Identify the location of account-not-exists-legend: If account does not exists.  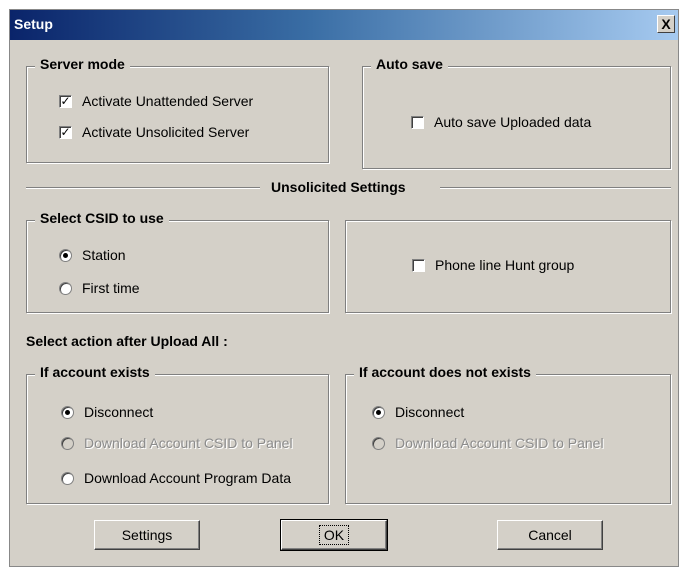
(445, 372).